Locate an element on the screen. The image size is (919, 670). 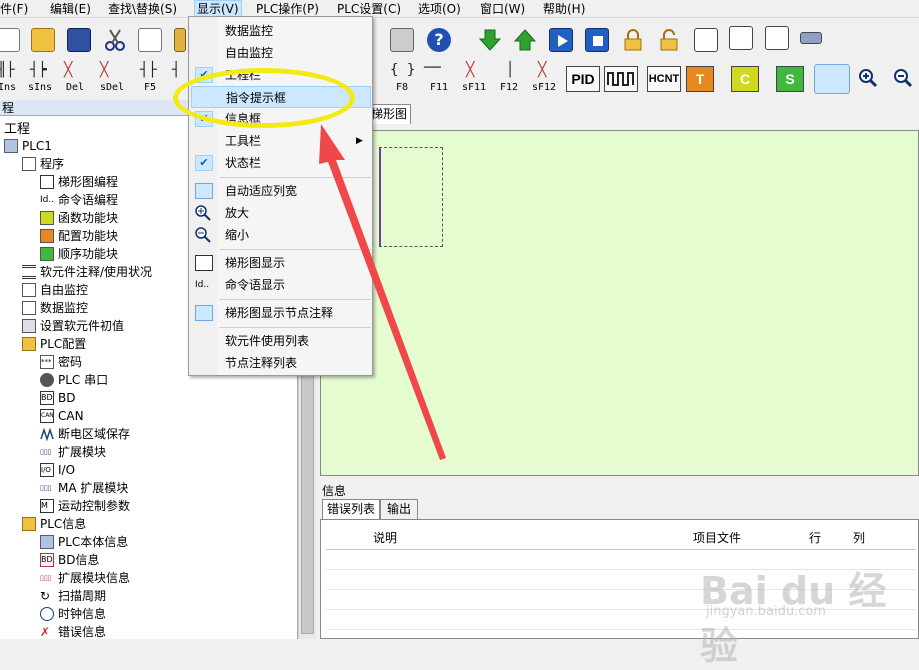
annotation-arrow-icon is located at coordinates (382, 292).